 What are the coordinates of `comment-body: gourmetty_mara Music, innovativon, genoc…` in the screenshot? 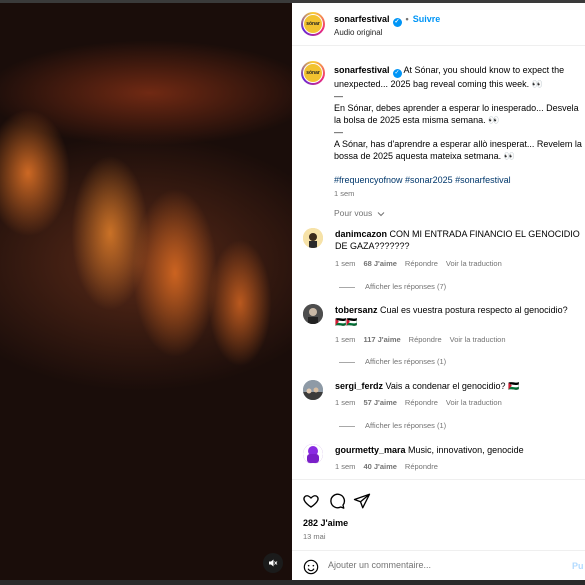 It's located at (457, 450).